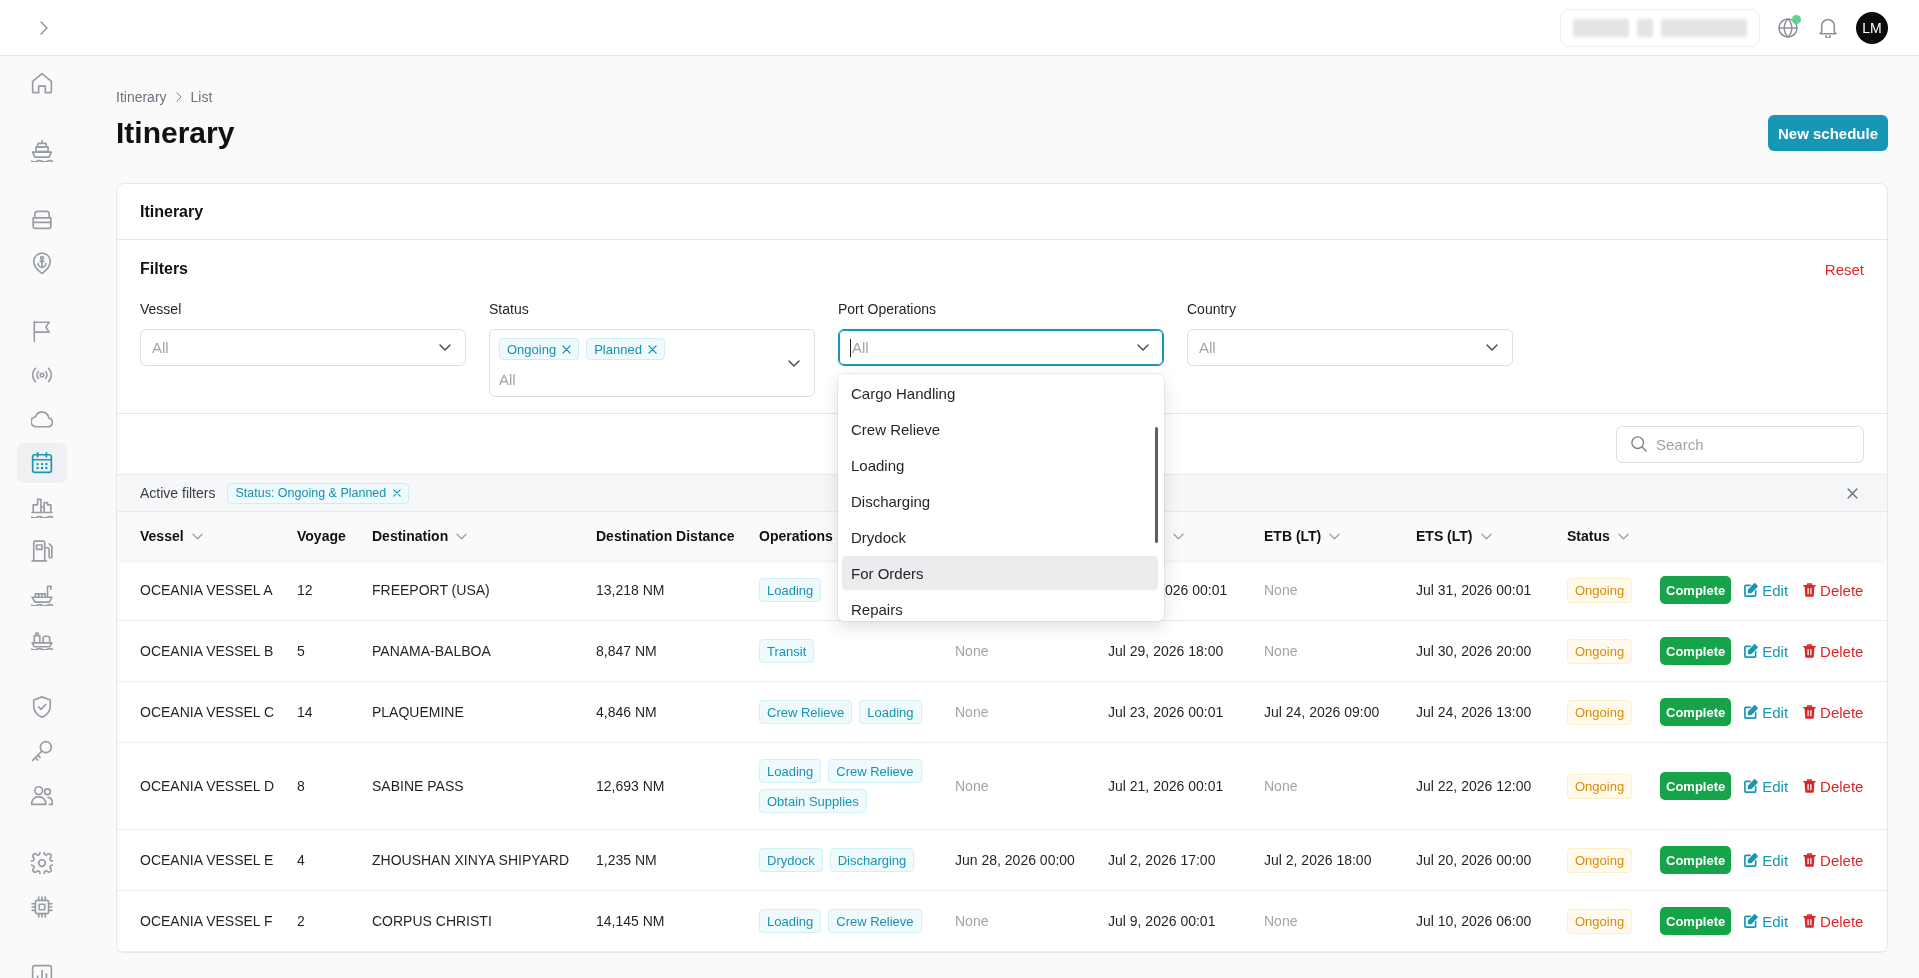  What do you see at coordinates (1740, 444) in the screenshot?
I see `search-field: Search` at bounding box center [1740, 444].